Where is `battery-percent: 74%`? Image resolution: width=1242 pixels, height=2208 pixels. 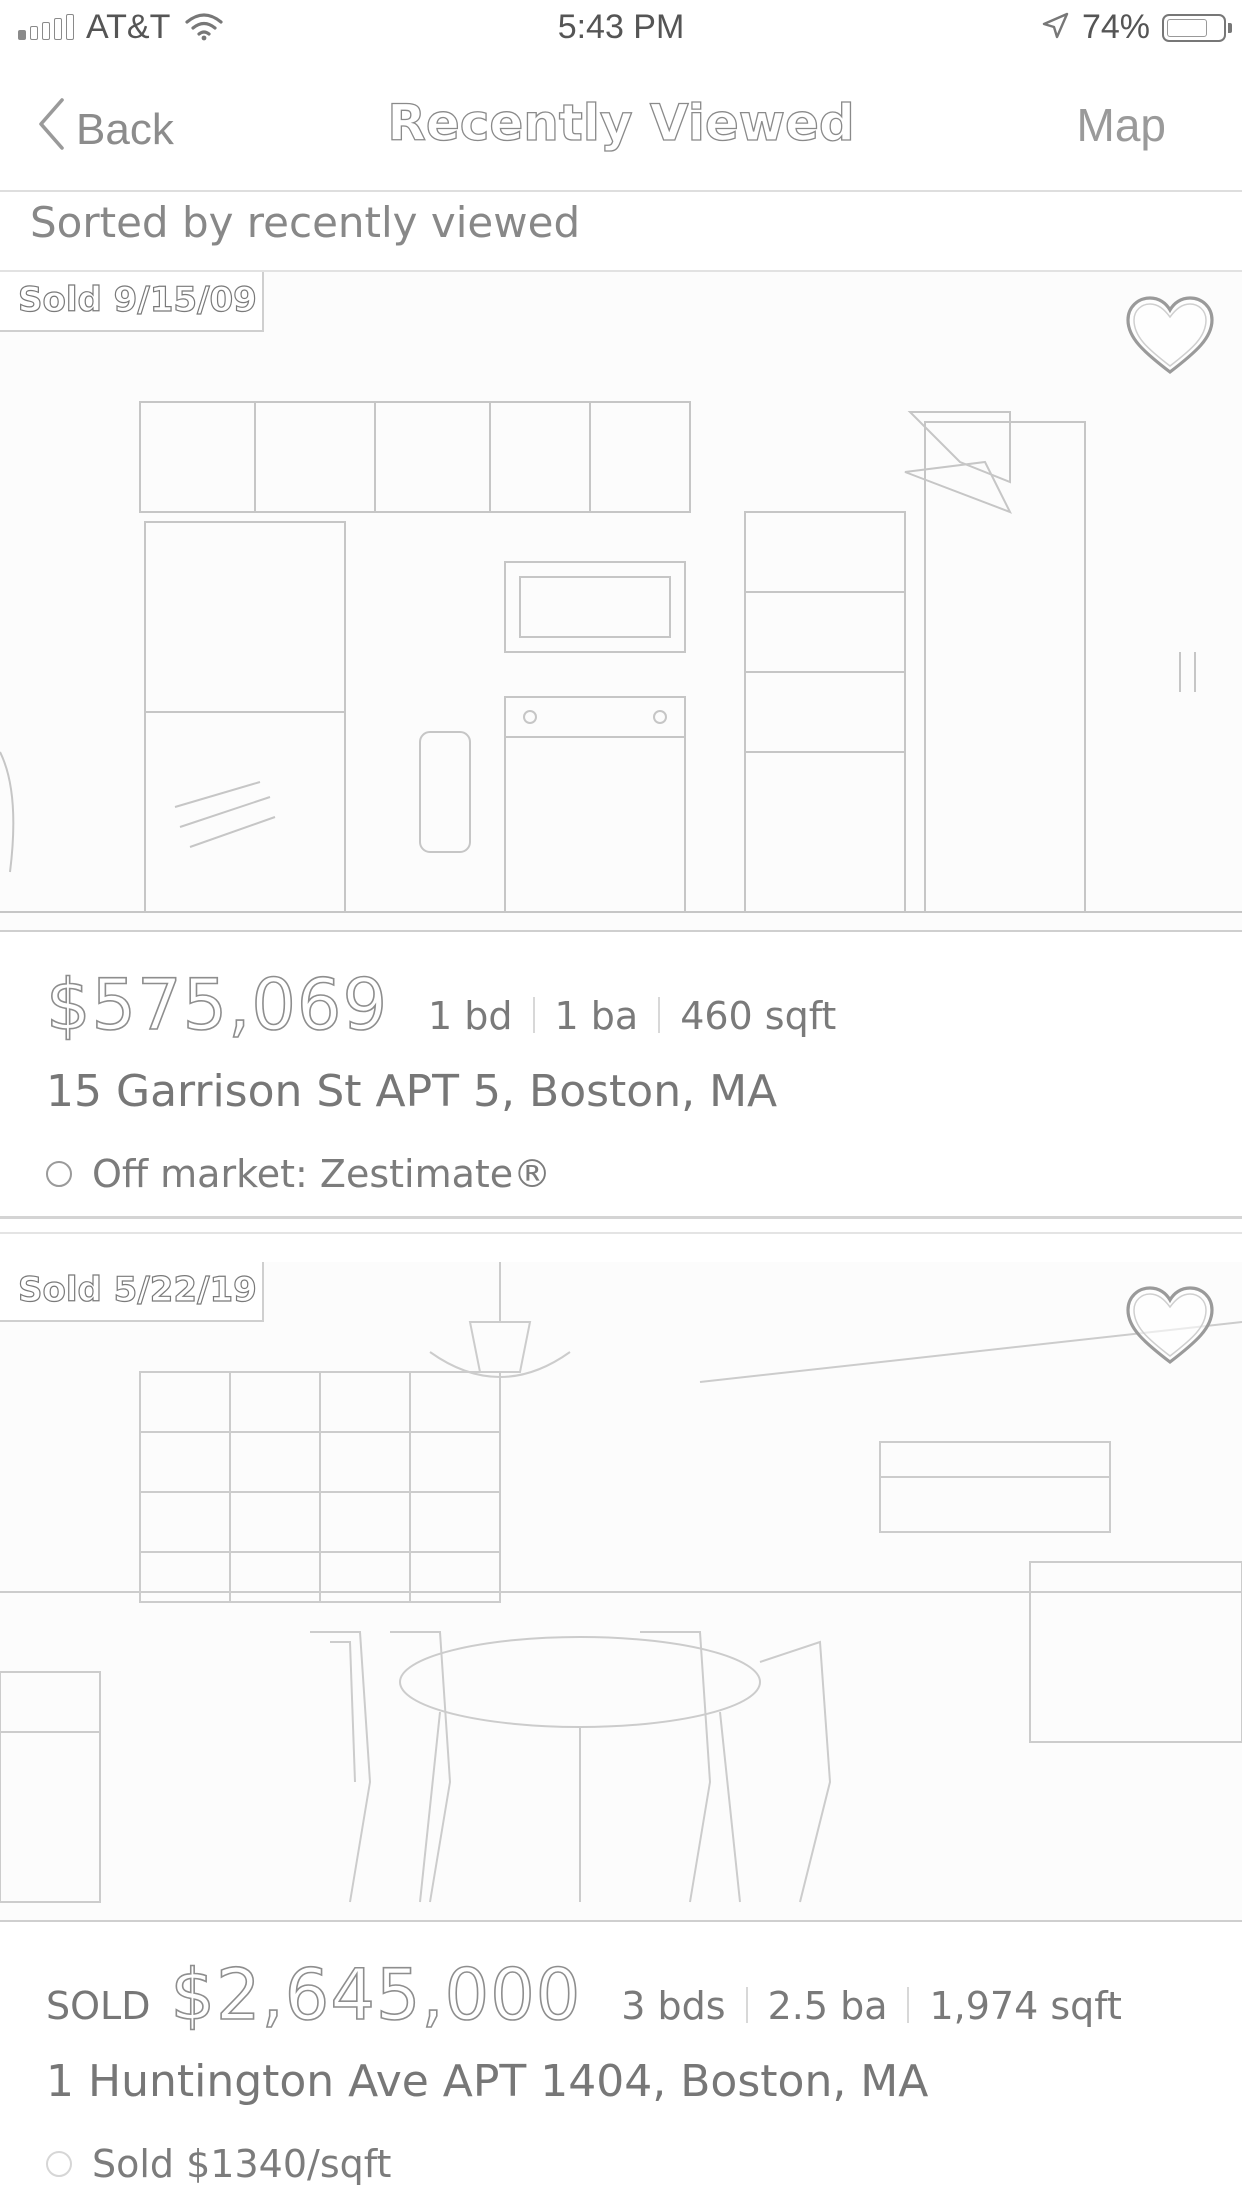 battery-percent: 74% is located at coordinates (1115, 27).